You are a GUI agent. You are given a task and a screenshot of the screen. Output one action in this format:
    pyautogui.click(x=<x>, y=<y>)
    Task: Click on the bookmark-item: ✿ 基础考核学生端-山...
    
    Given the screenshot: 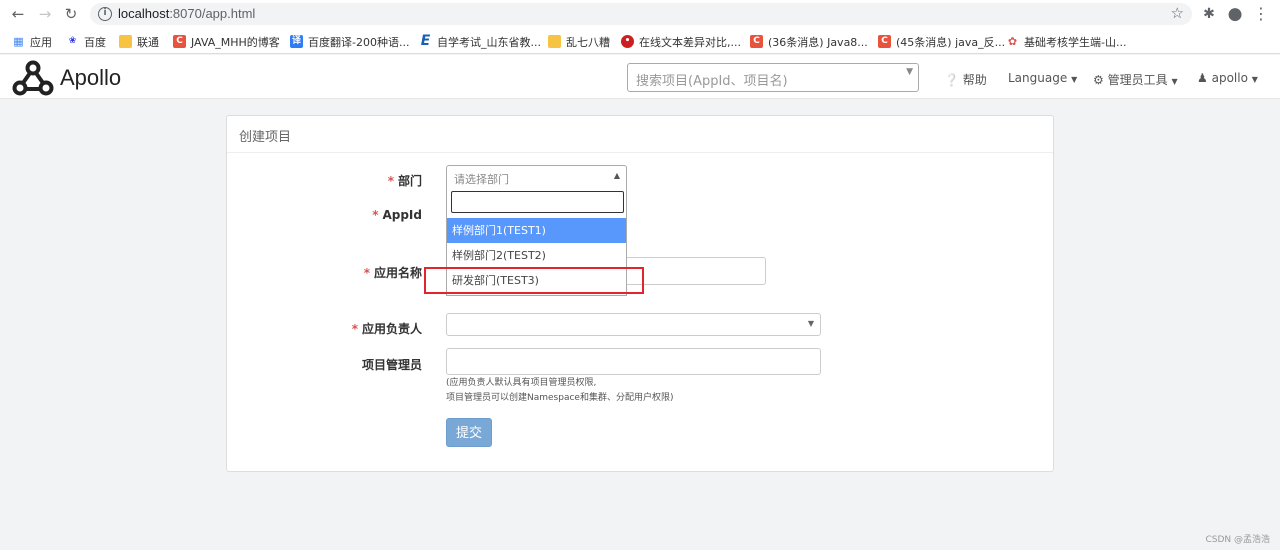 What is the action you would take?
    pyautogui.click(x=1066, y=41)
    